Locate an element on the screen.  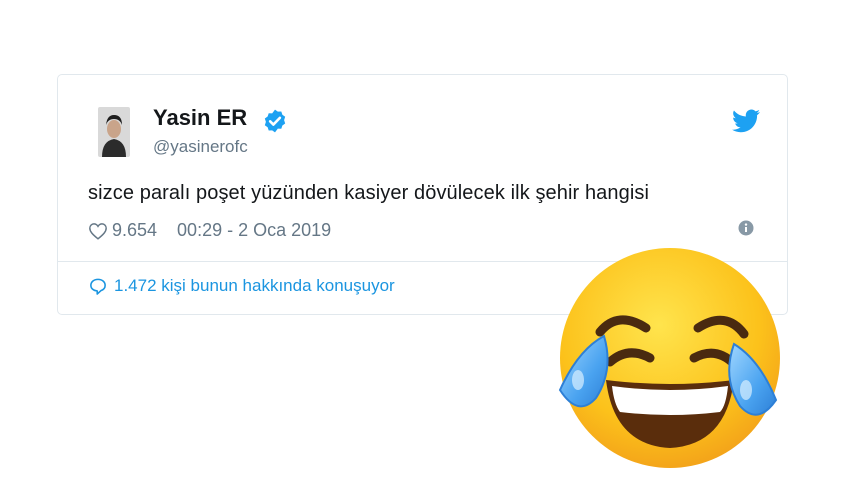
info-icon is located at coordinates (746, 228).